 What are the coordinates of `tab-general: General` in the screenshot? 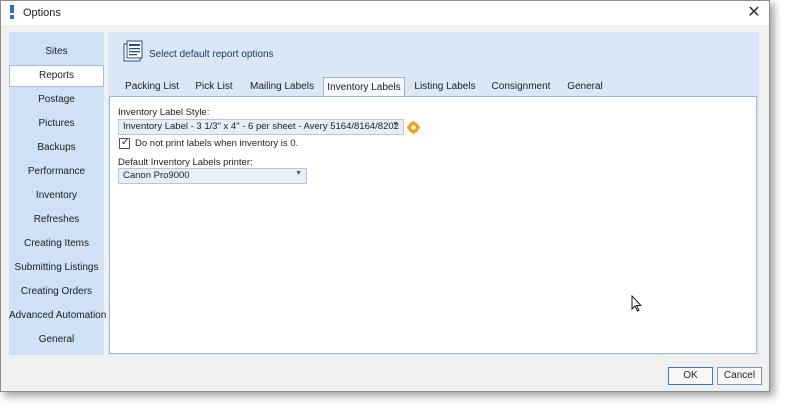 It's located at (585, 87).